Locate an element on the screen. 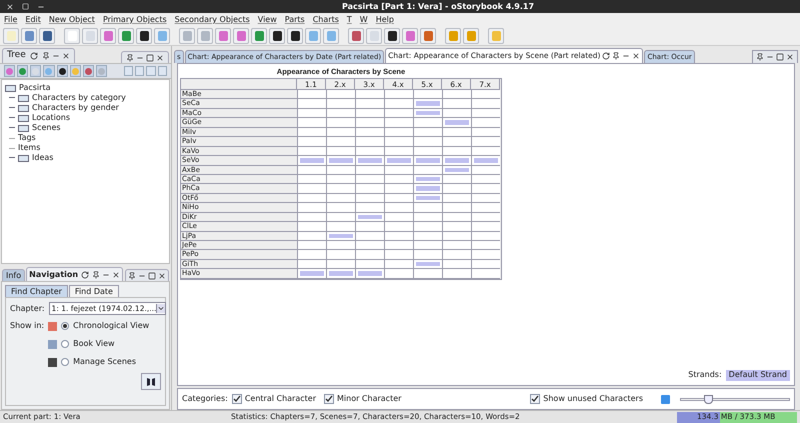 The height and width of the screenshot is (423, 800). chapter-label: Chapter: is located at coordinates (27, 308).